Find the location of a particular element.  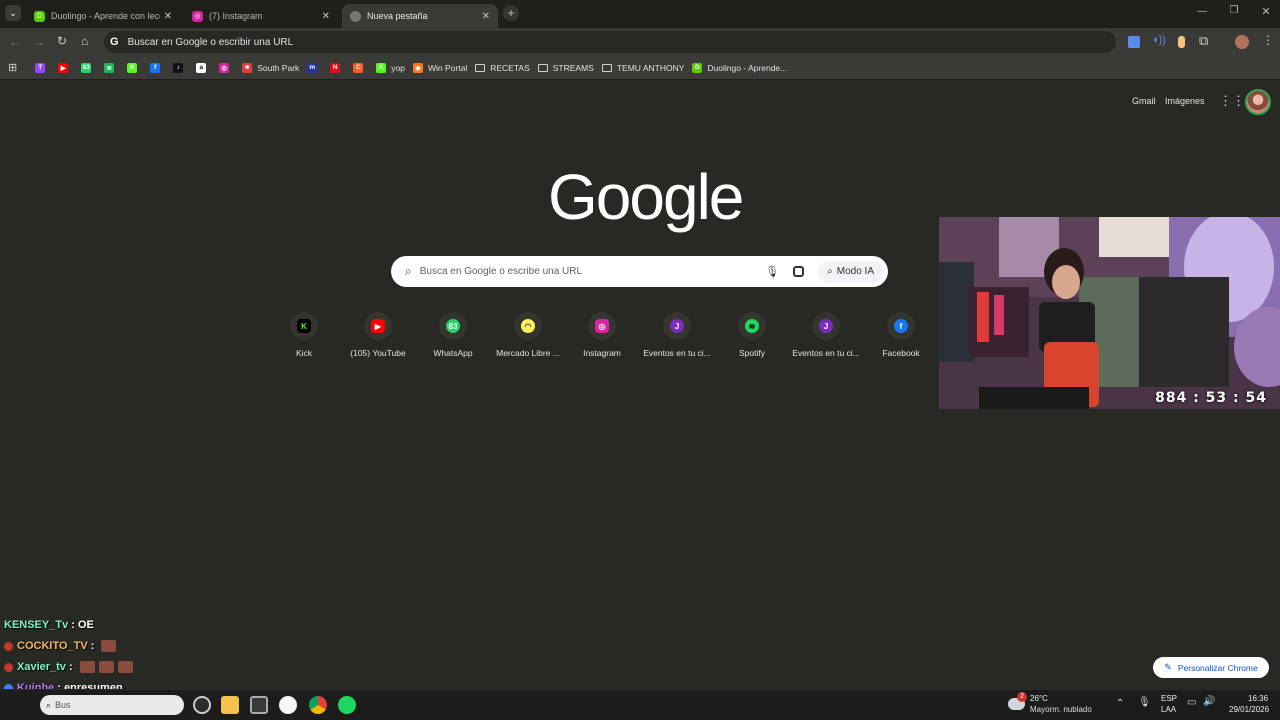

translate-icon is located at coordinates (1134, 42).